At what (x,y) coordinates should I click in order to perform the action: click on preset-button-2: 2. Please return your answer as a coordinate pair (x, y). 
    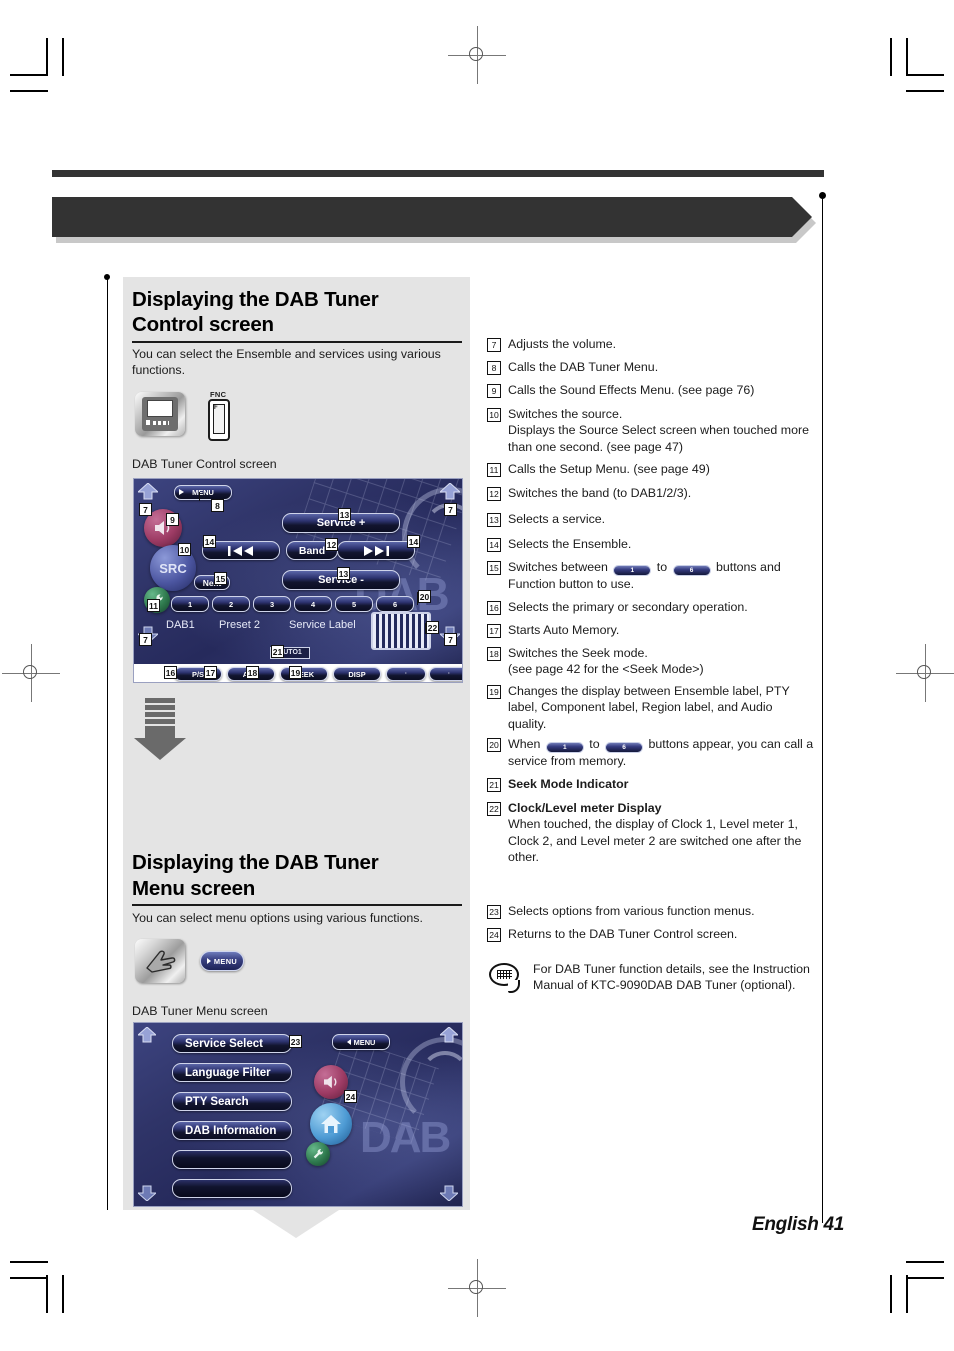
    Looking at the image, I should click on (231, 604).